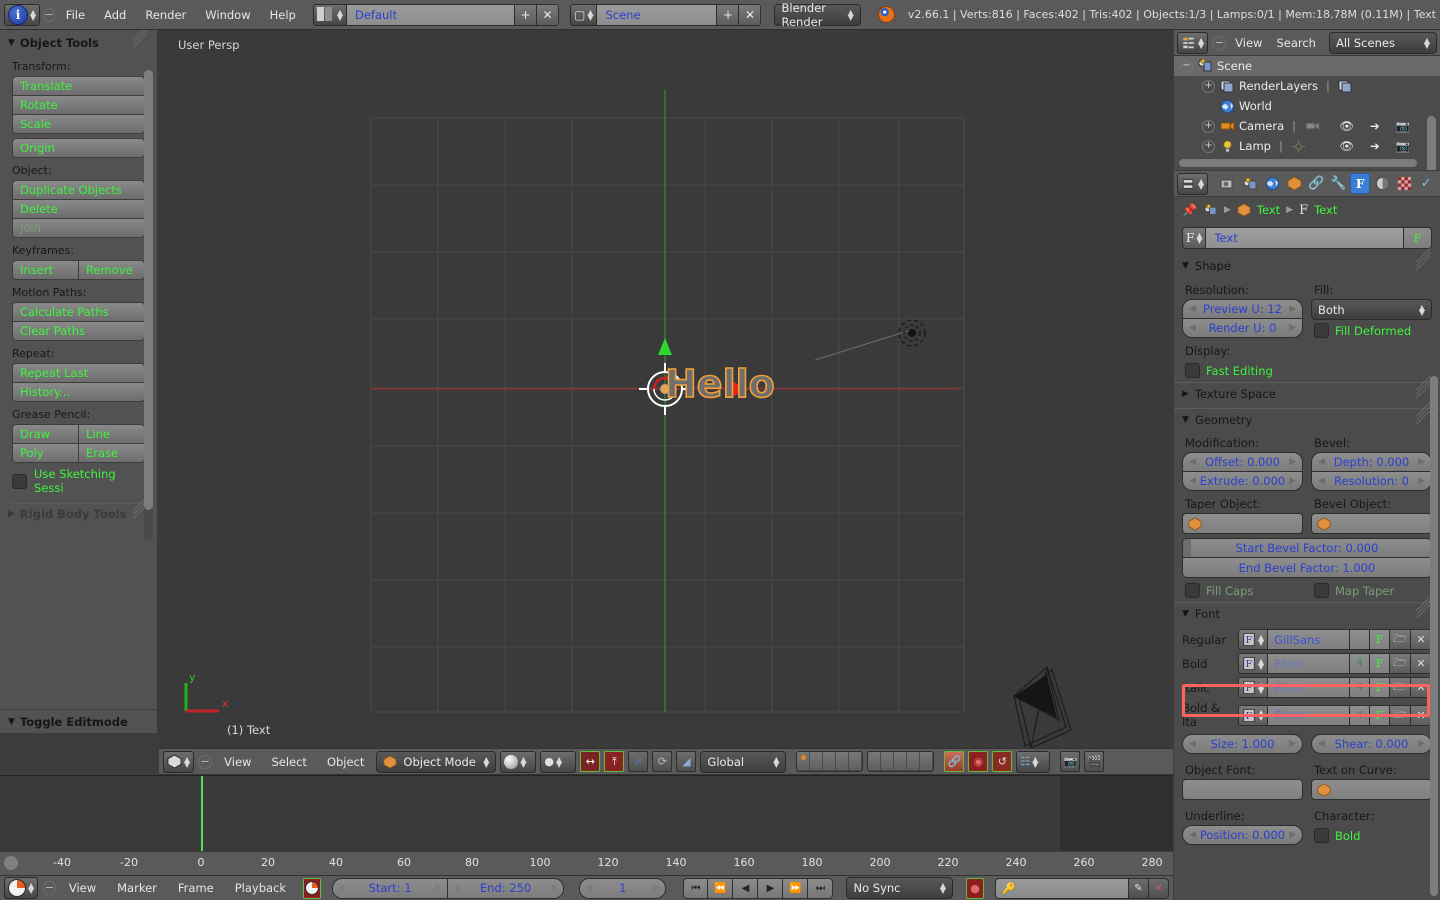 This screenshot has width=1440, height=900. I want to click on toolshelf-scrollbar, so click(148, 305).